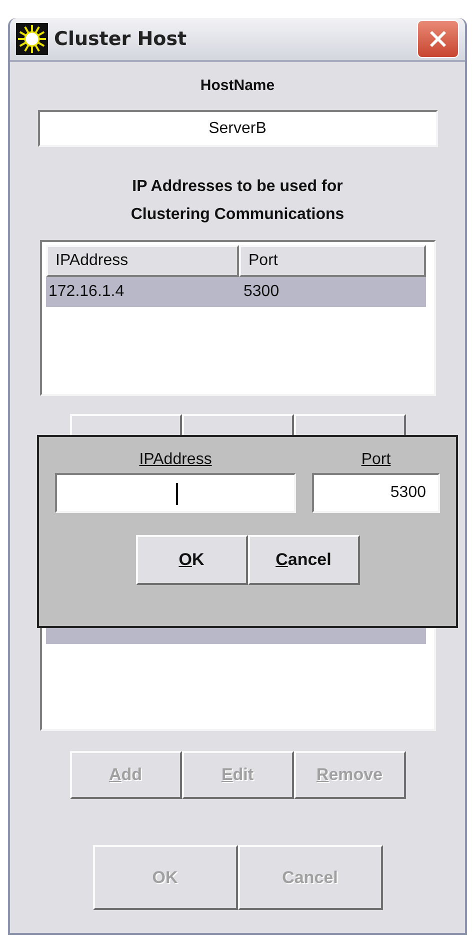 This screenshot has height=937, width=475. What do you see at coordinates (237, 86) in the screenshot?
I see `hostname-label: HostName` at bounding box center [237, 86].